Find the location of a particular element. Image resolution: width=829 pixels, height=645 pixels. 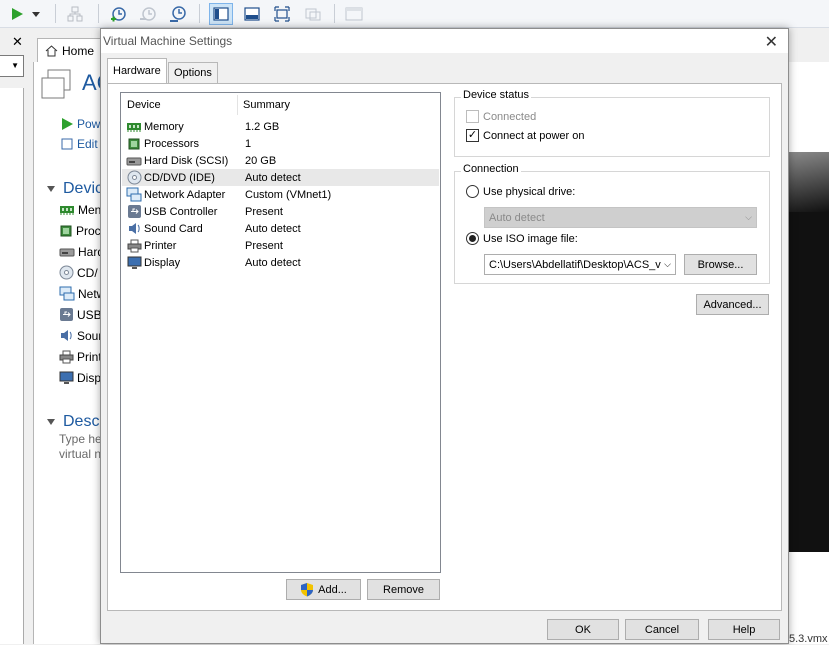

background-device-item: Netw is located at coordinates (82, 293).